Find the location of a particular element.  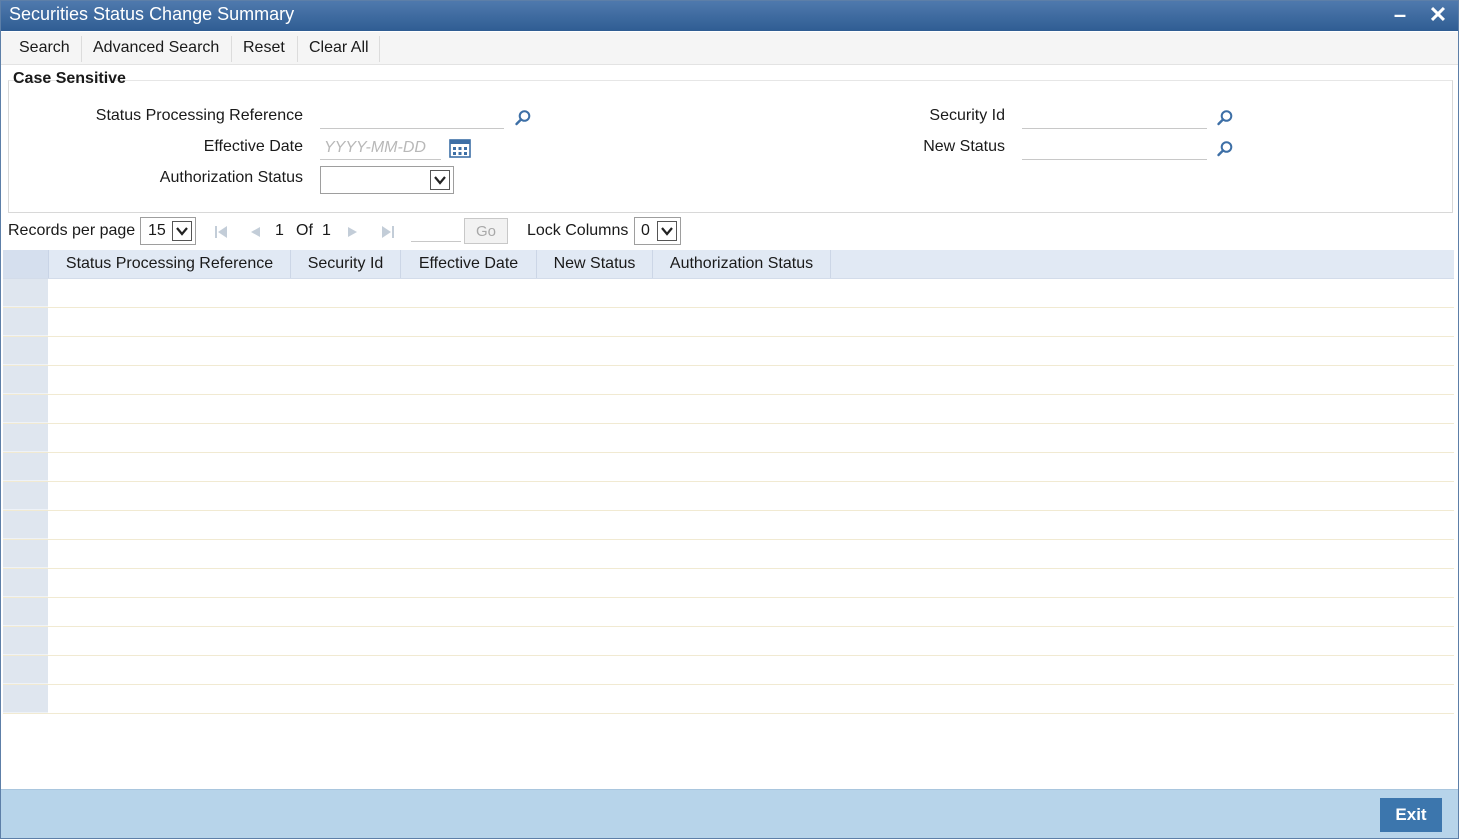

toolbar: Search Advanced Search Reset Clear All is located at coordinates (729, 48).